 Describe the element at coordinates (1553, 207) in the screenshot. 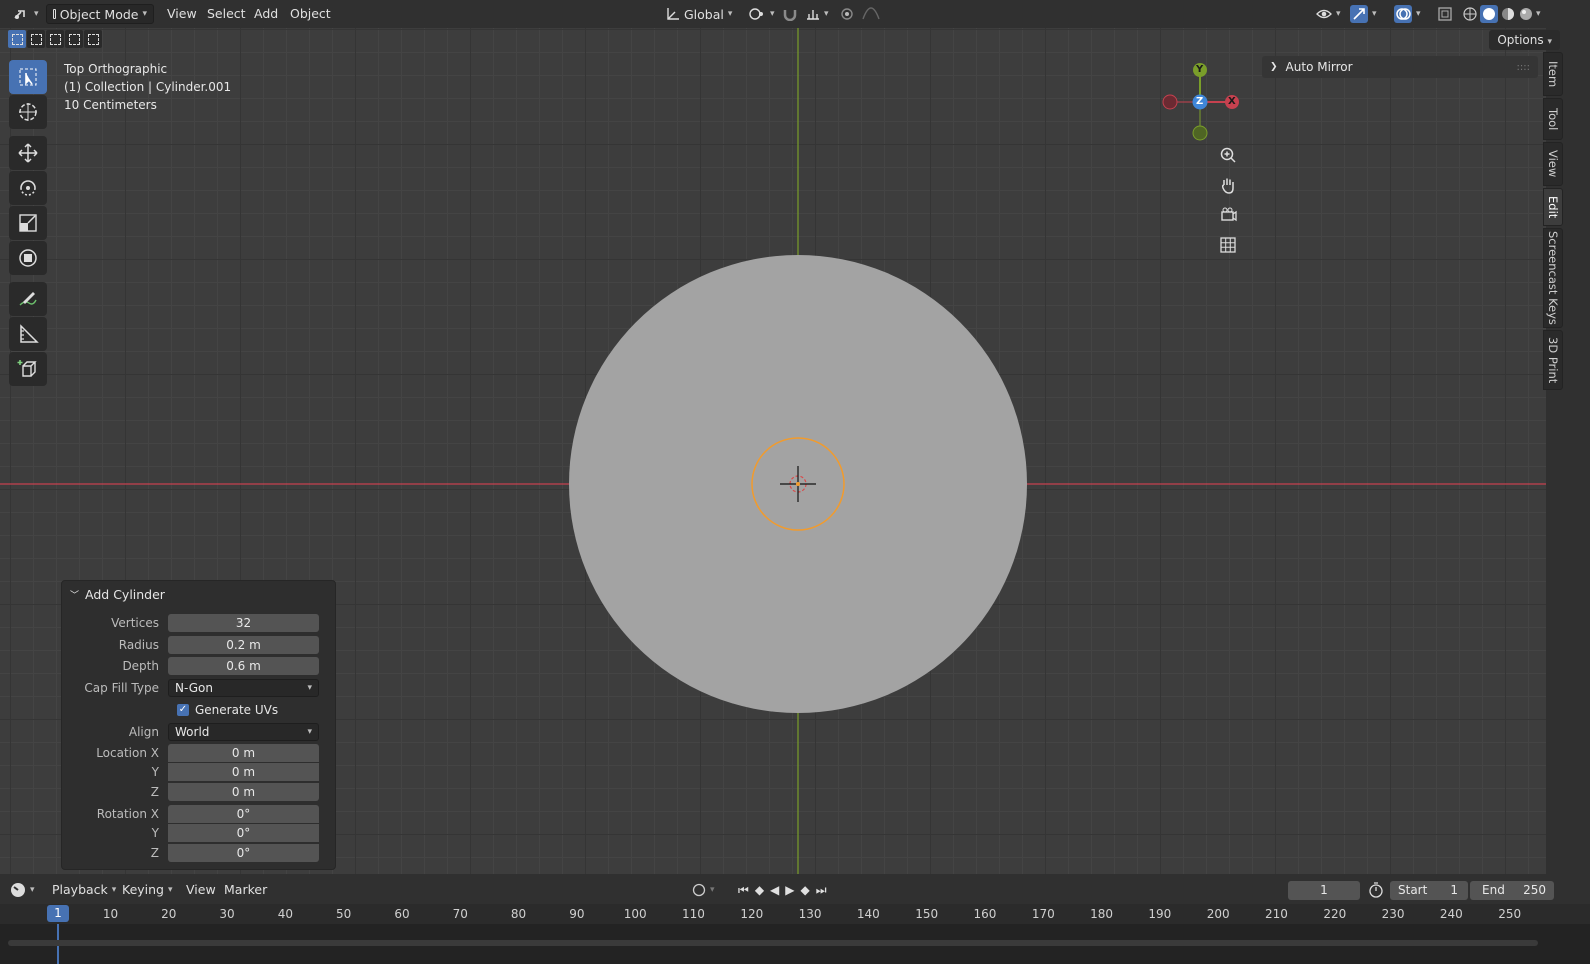

I see `tab-edit: Edit` at that location.